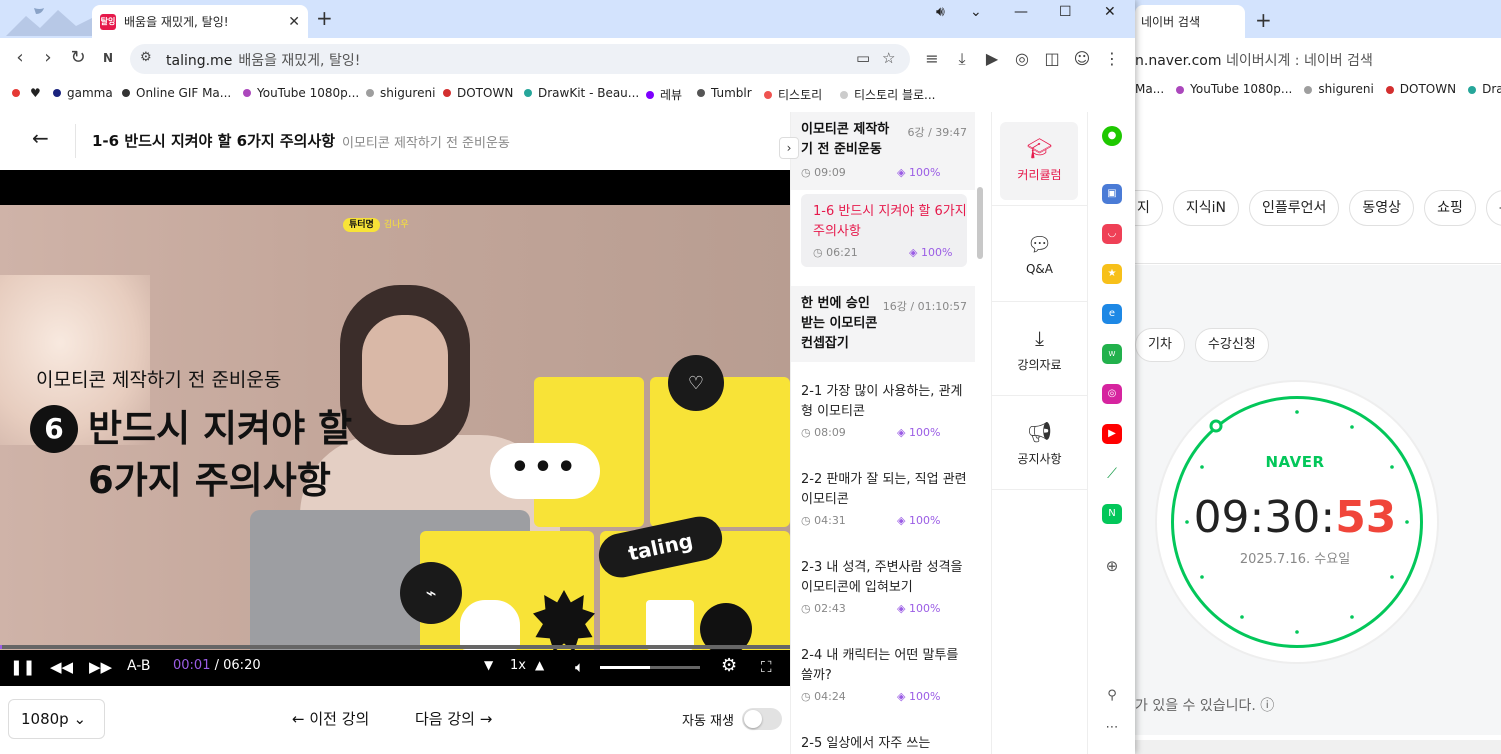 This screenshot has width=1501, height=754. I want to click on naver-bookmark: DOTOWN, so click(1420, 94).